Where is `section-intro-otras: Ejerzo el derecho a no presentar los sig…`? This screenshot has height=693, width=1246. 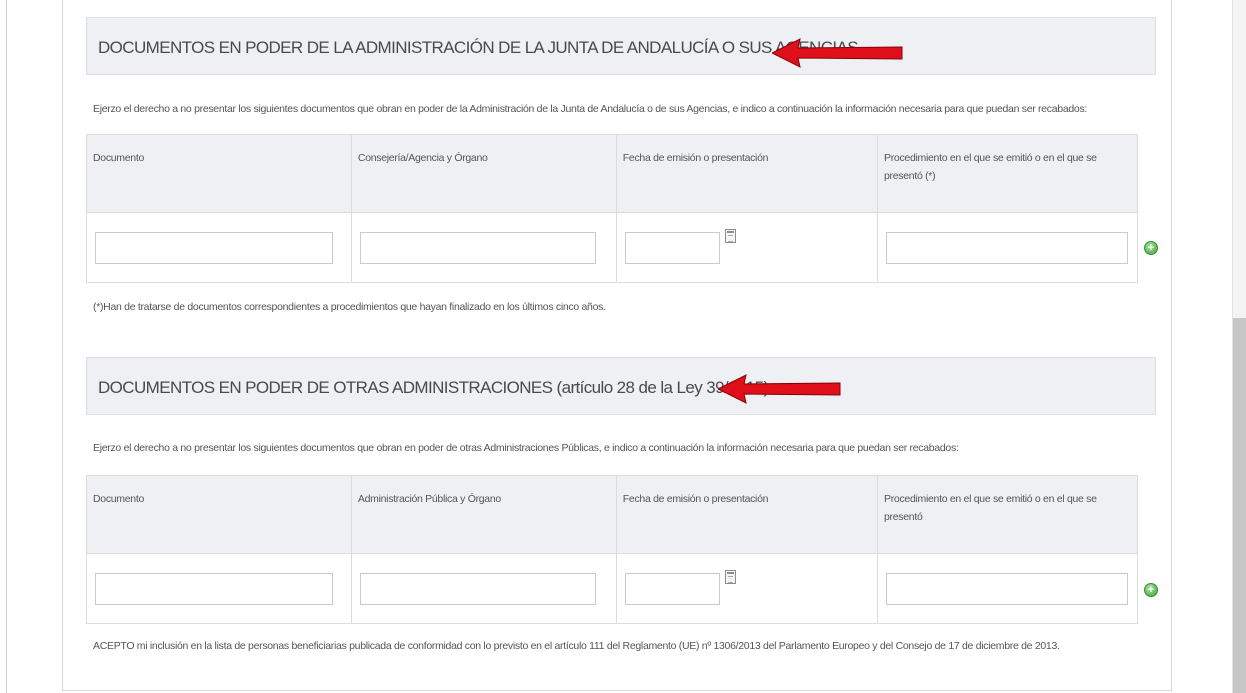 section-intro-otras: Ejerzo el derecho a no presentar los sig… is located at coordinates (526, 448).